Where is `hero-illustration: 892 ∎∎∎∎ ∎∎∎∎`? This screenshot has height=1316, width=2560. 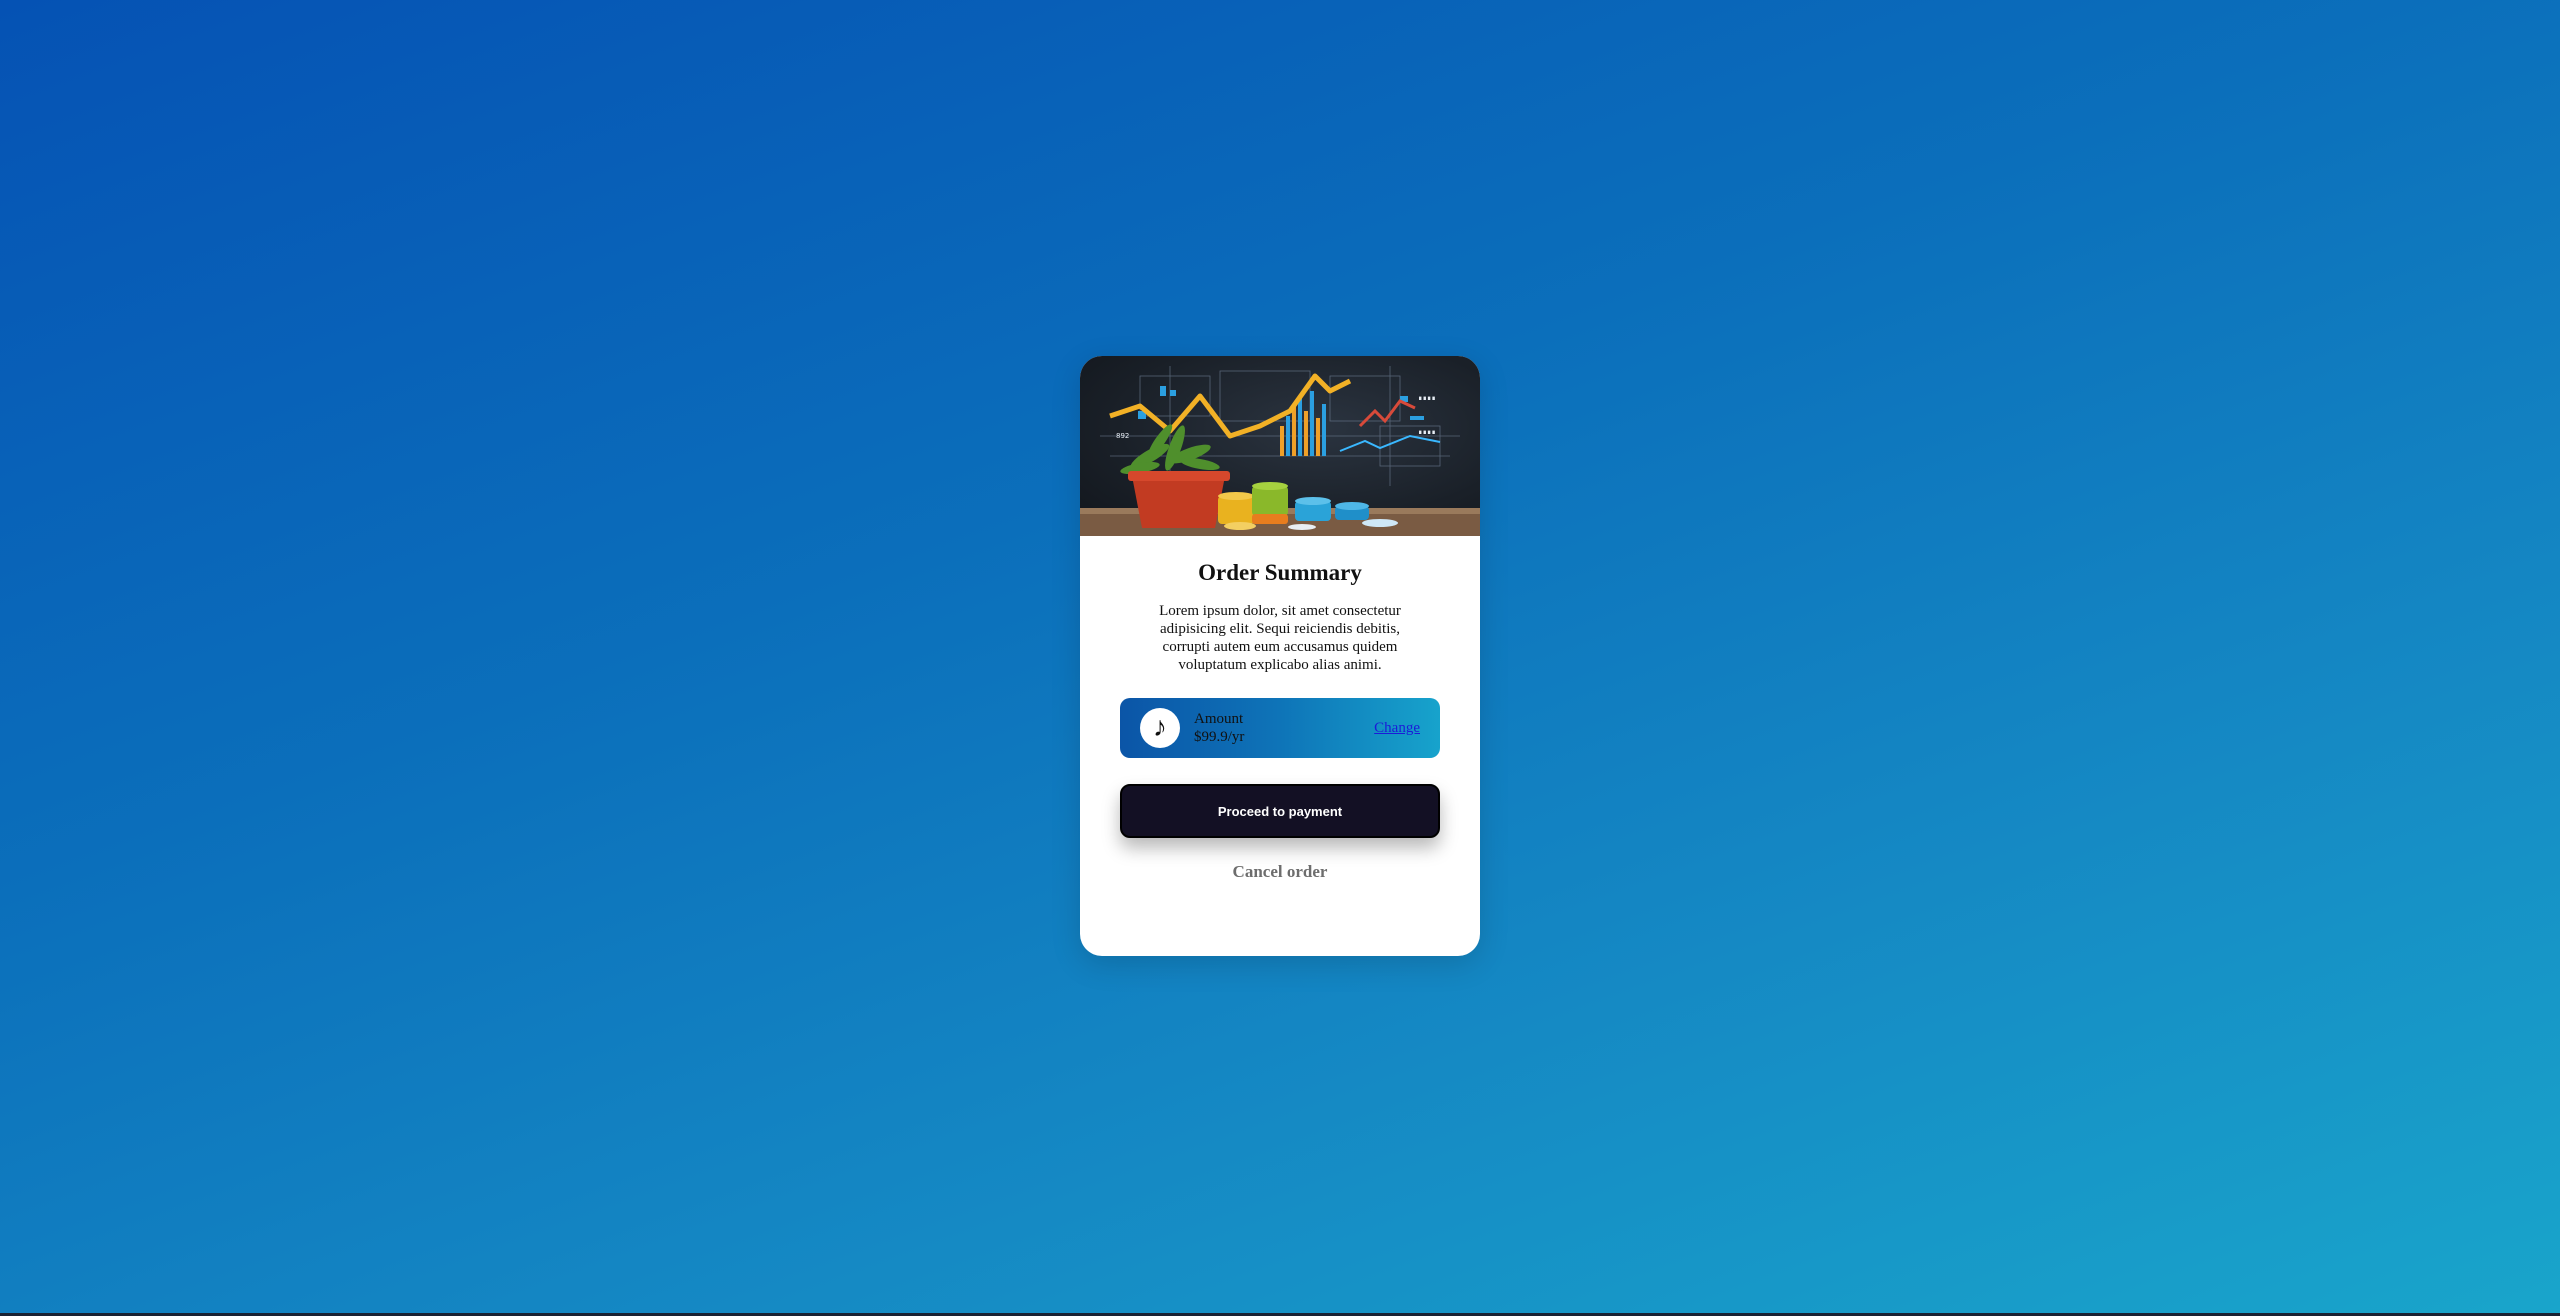
hero-illustration: 892 ∎∎∎∎ ∎∎∎∎ is located at coordinates (1280, 451).